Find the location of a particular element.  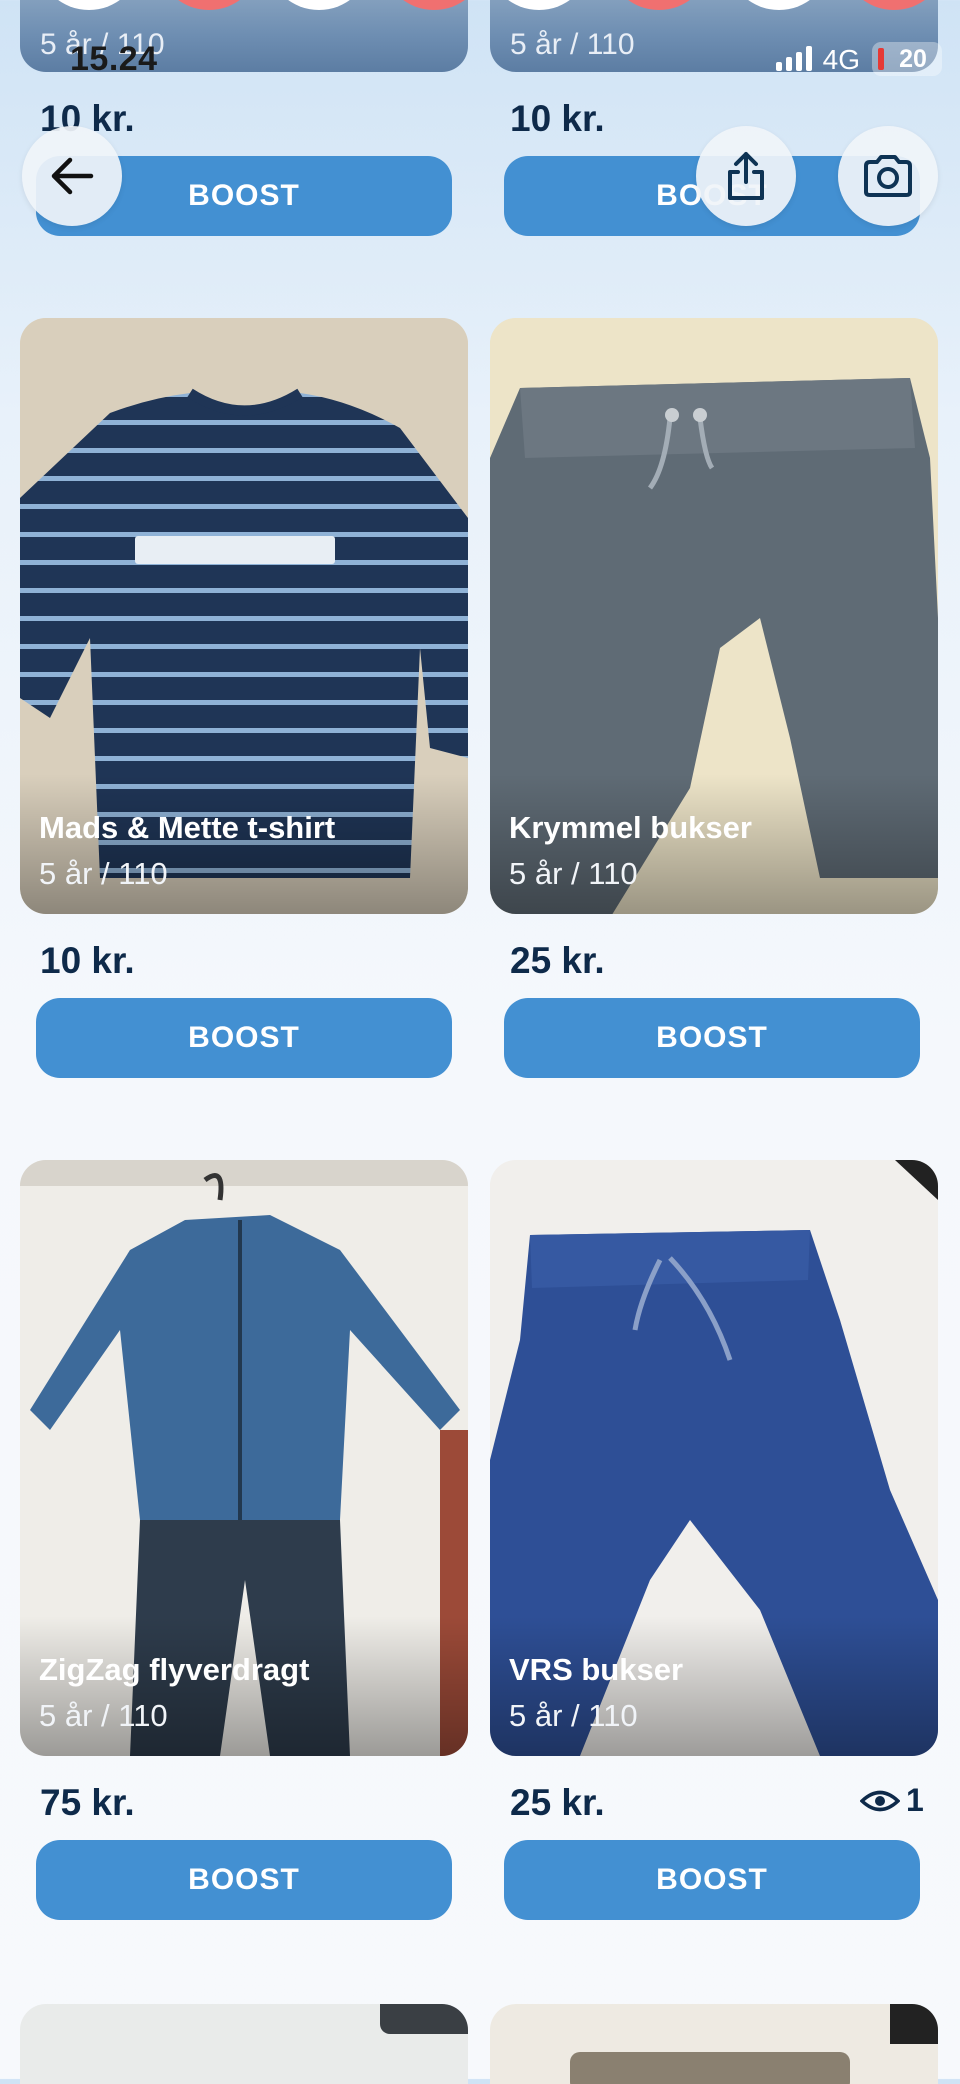

share-icon is located at coordinates (746, 176).